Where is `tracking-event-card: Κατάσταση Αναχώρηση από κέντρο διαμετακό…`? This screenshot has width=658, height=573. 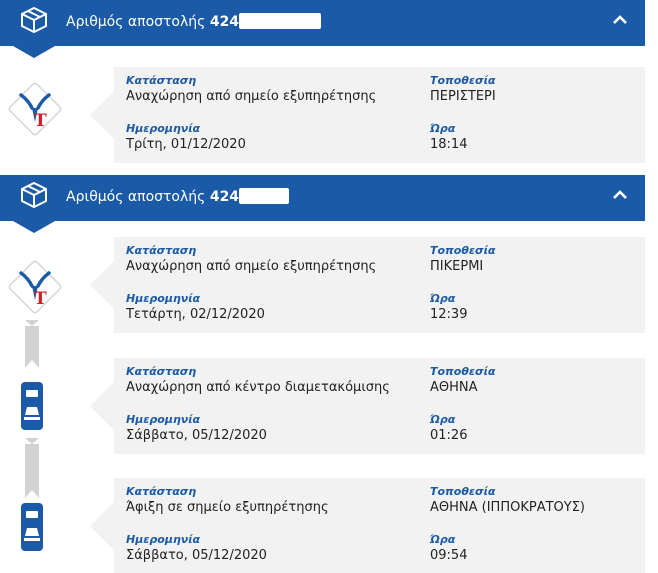 tracking-event-card: Κατάσταση Αναχώρηση από κέντρο διαμετακό… is located at coordinates (367, 406).